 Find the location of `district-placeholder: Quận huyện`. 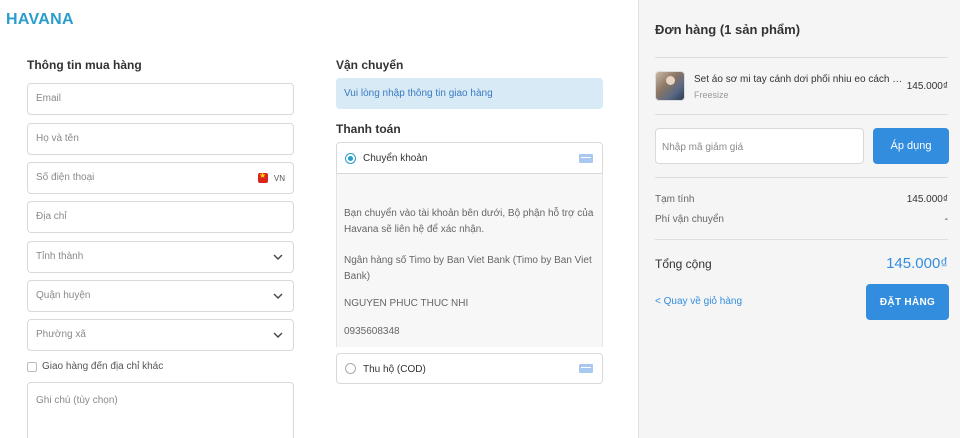

district-placeholder: Quận huyện is located at coordinates (63, 295).